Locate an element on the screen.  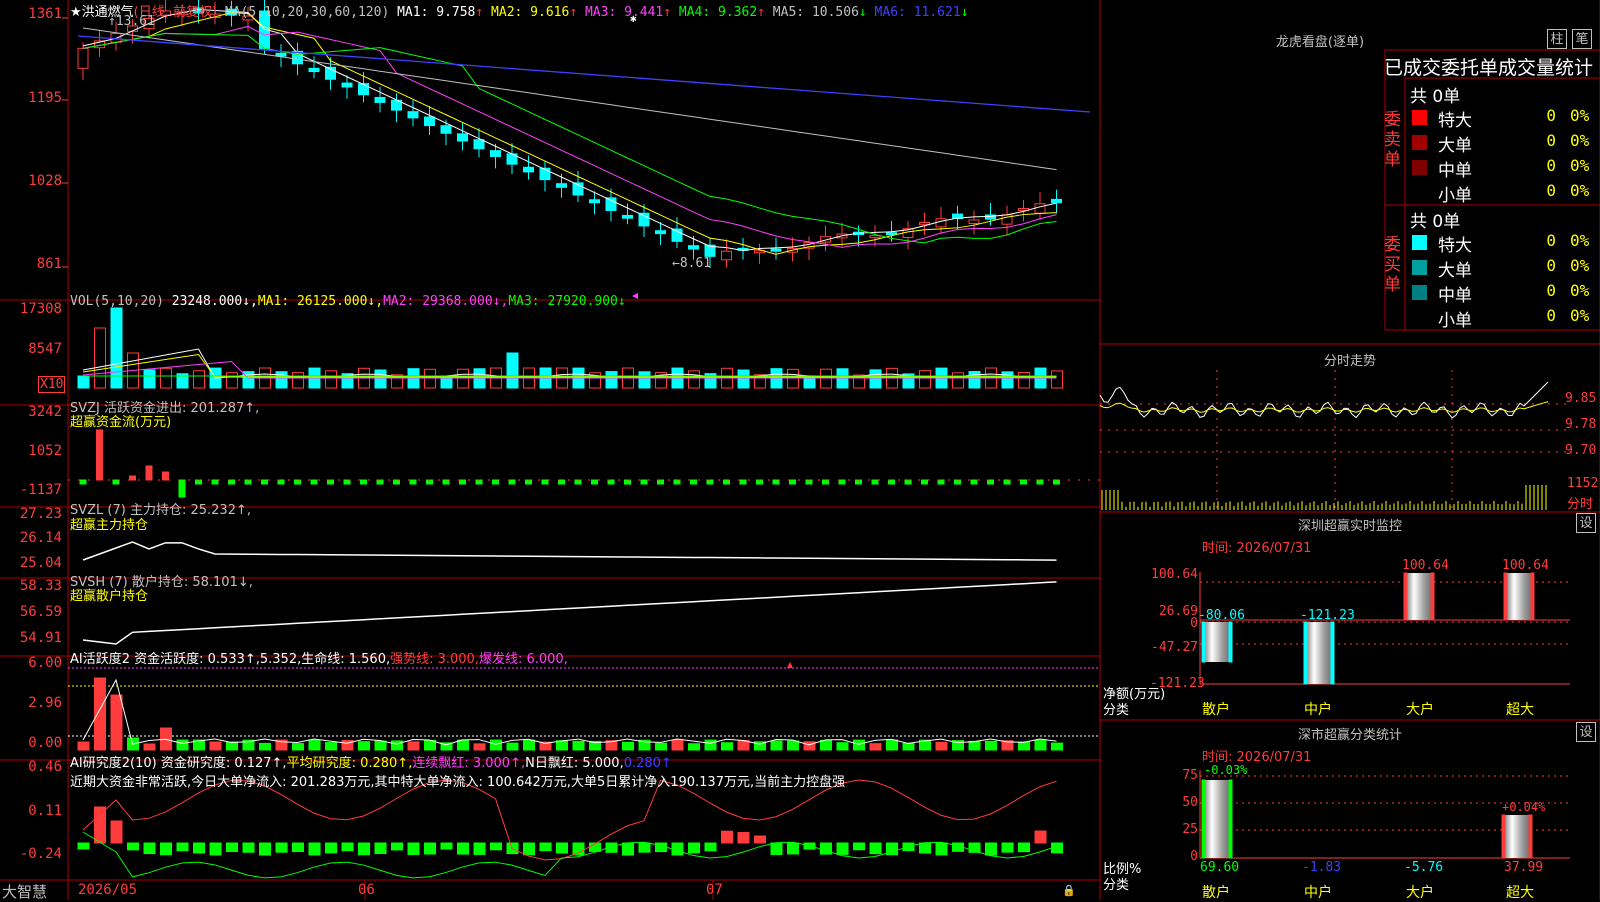
intraday-title: 分时走势 is located at coordinates (1349, 361).